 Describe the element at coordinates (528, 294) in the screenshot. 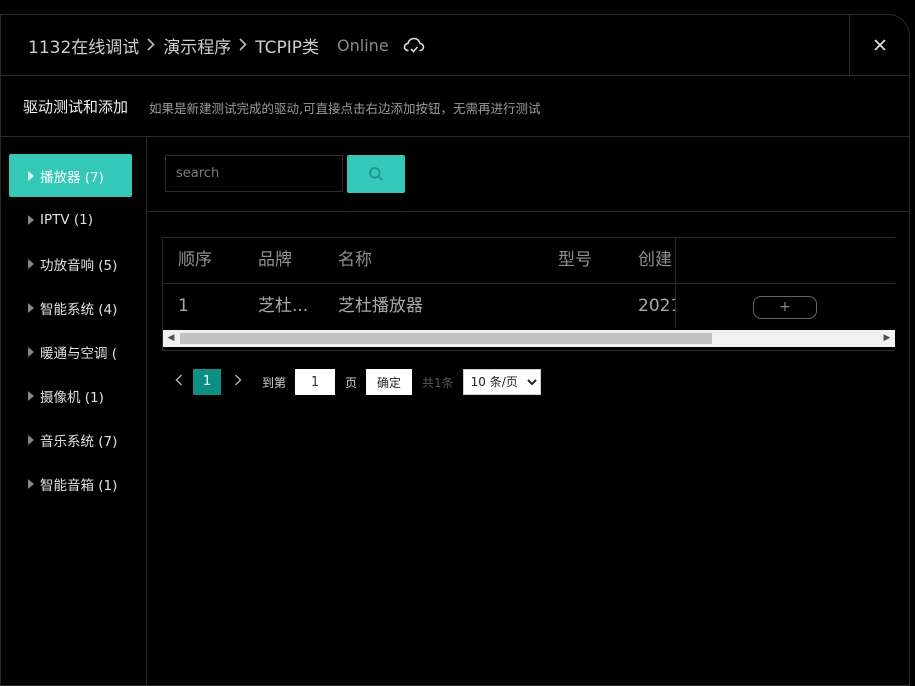

I see `driver-table: 顺序 品牌 名称 型号 创建 1 芝杜... 芝杜播放器 2021 + ◀ ▶` at that location.